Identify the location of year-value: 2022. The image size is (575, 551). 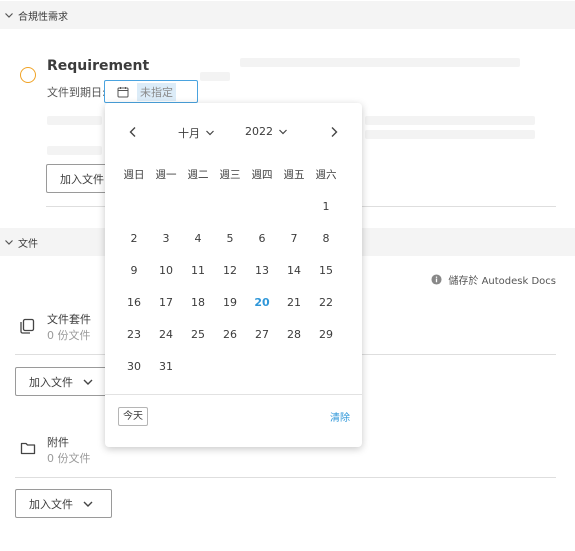
(259, 131).